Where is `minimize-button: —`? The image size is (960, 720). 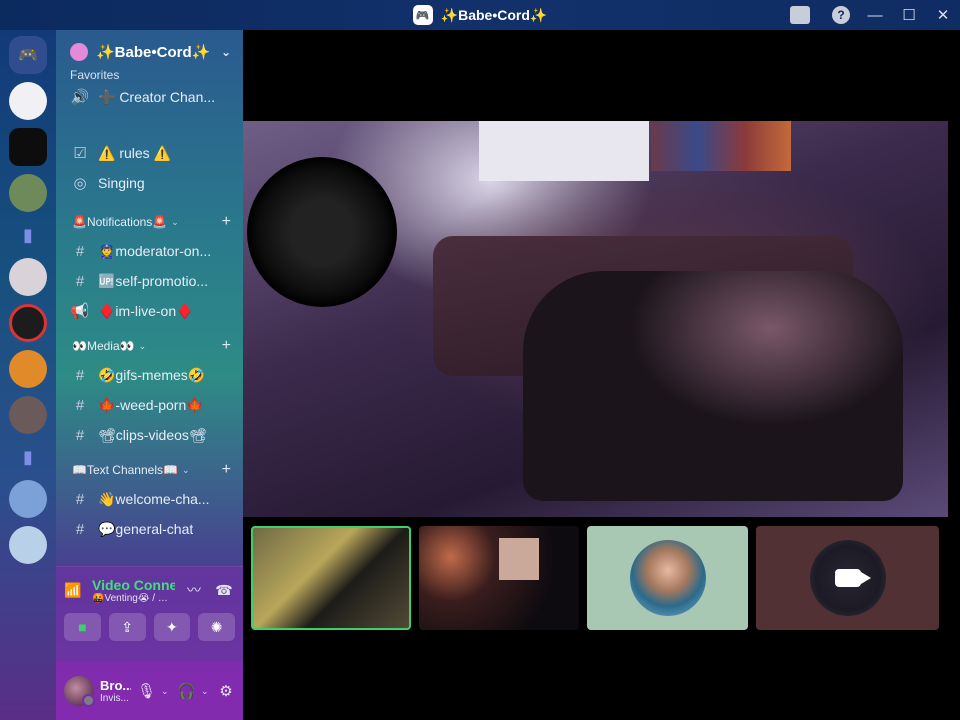 minimize-button: — is located at coordinates (875, 15).